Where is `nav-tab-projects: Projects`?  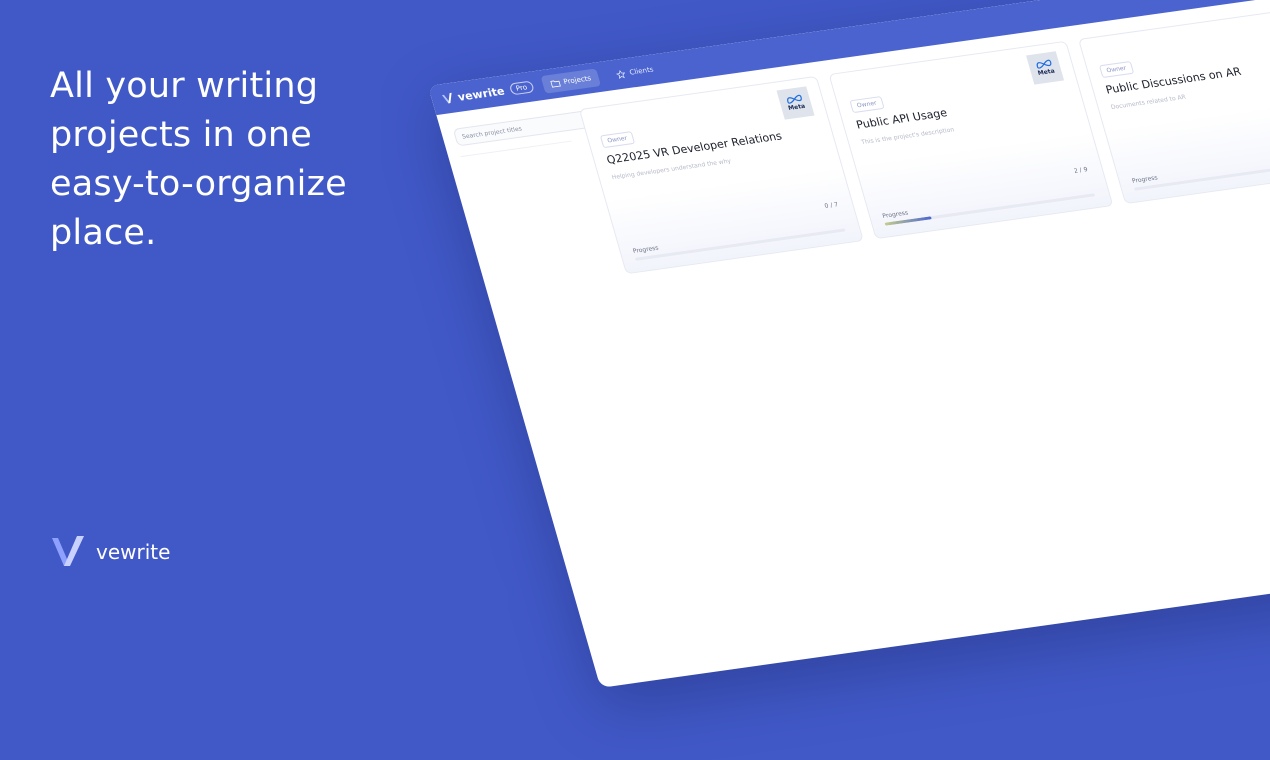
nav-tab-projects: Projects is located at coordinates (571, 81).